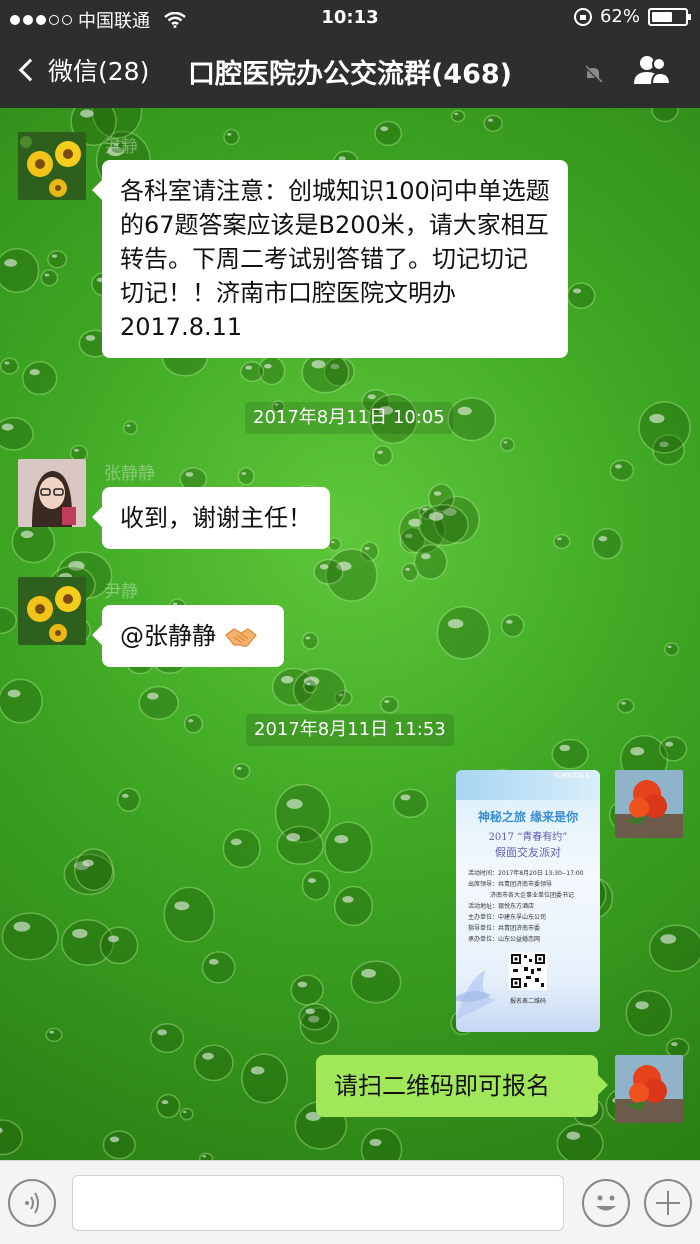  I want to click on input-bar, so click(350, 1202).